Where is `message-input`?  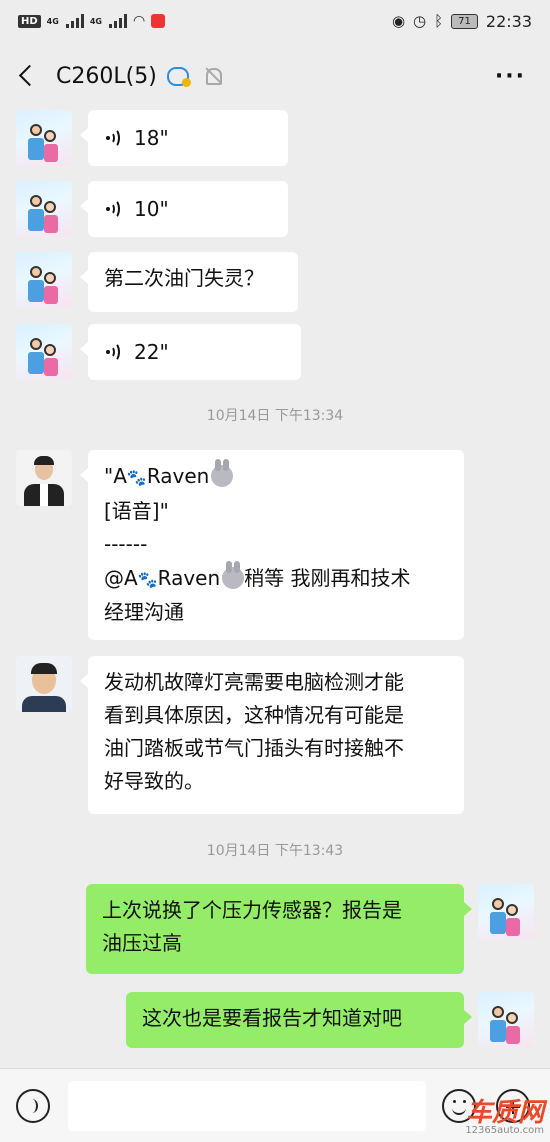 message-input is located at coordinates (247, 1106).